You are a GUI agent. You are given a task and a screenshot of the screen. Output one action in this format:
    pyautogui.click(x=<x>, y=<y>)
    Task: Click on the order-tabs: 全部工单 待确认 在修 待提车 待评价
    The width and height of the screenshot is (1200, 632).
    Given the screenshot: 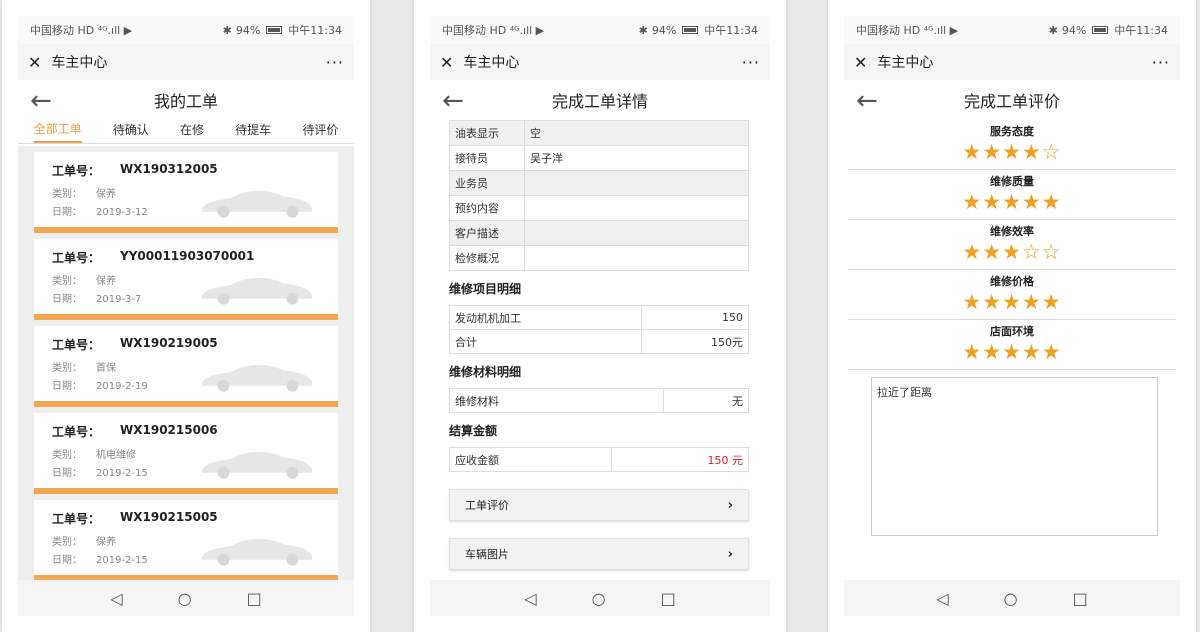 What is the action you would take?
    pyautogui.click(x=186, y=132)
    